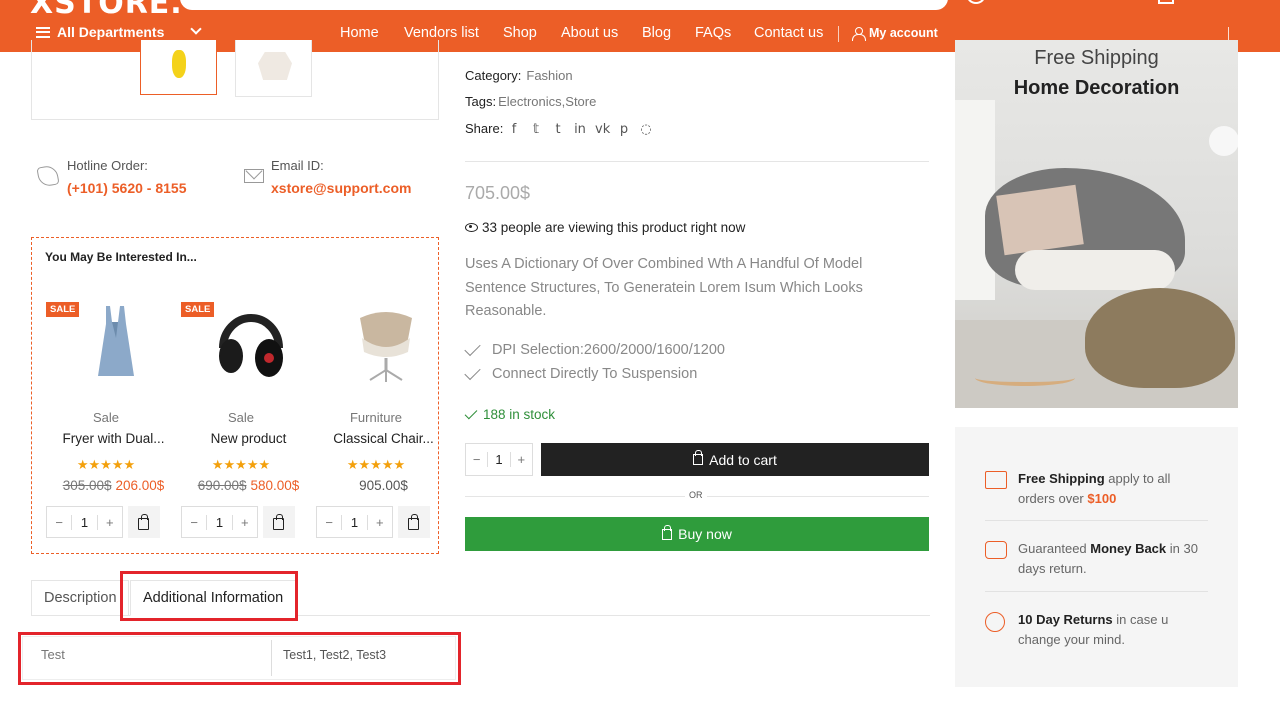  What do you see at coordinates (251, 343) in the screenshot?
I see `headphones-image` at bounding box center [251, 343].